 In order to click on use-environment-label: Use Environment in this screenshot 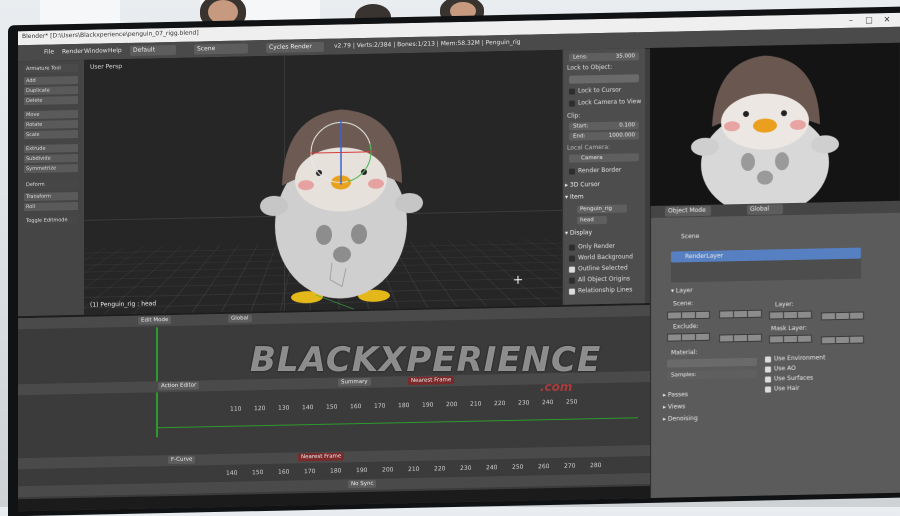, I will do `click(799, 358)`.